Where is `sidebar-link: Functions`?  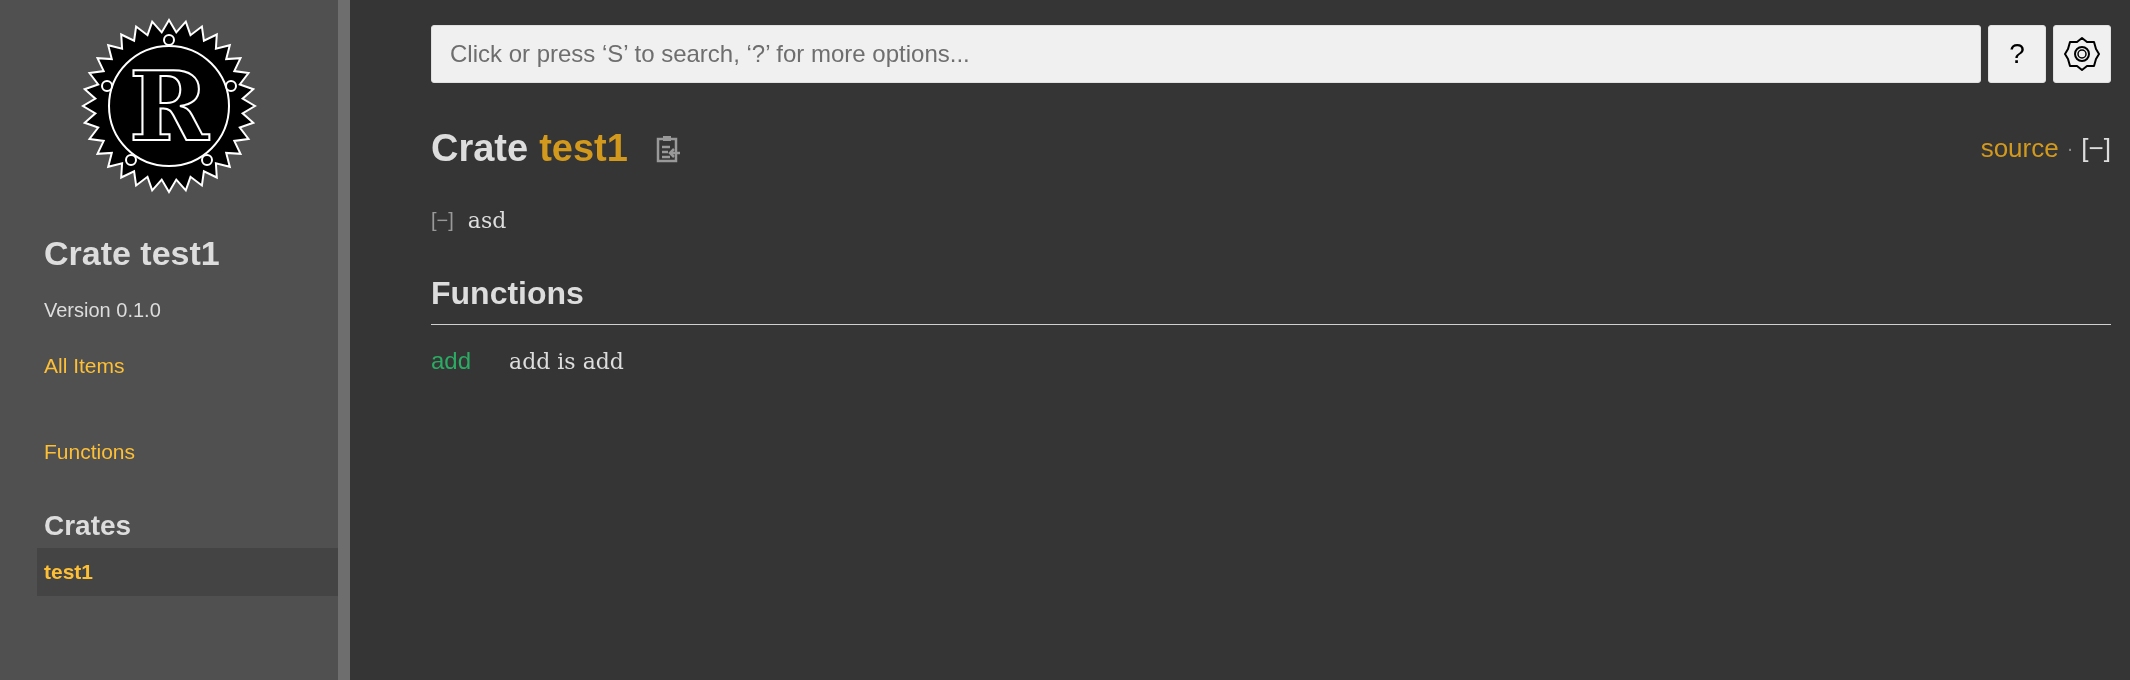 sidebar-link: Functions is located at coordinates (90, 452).